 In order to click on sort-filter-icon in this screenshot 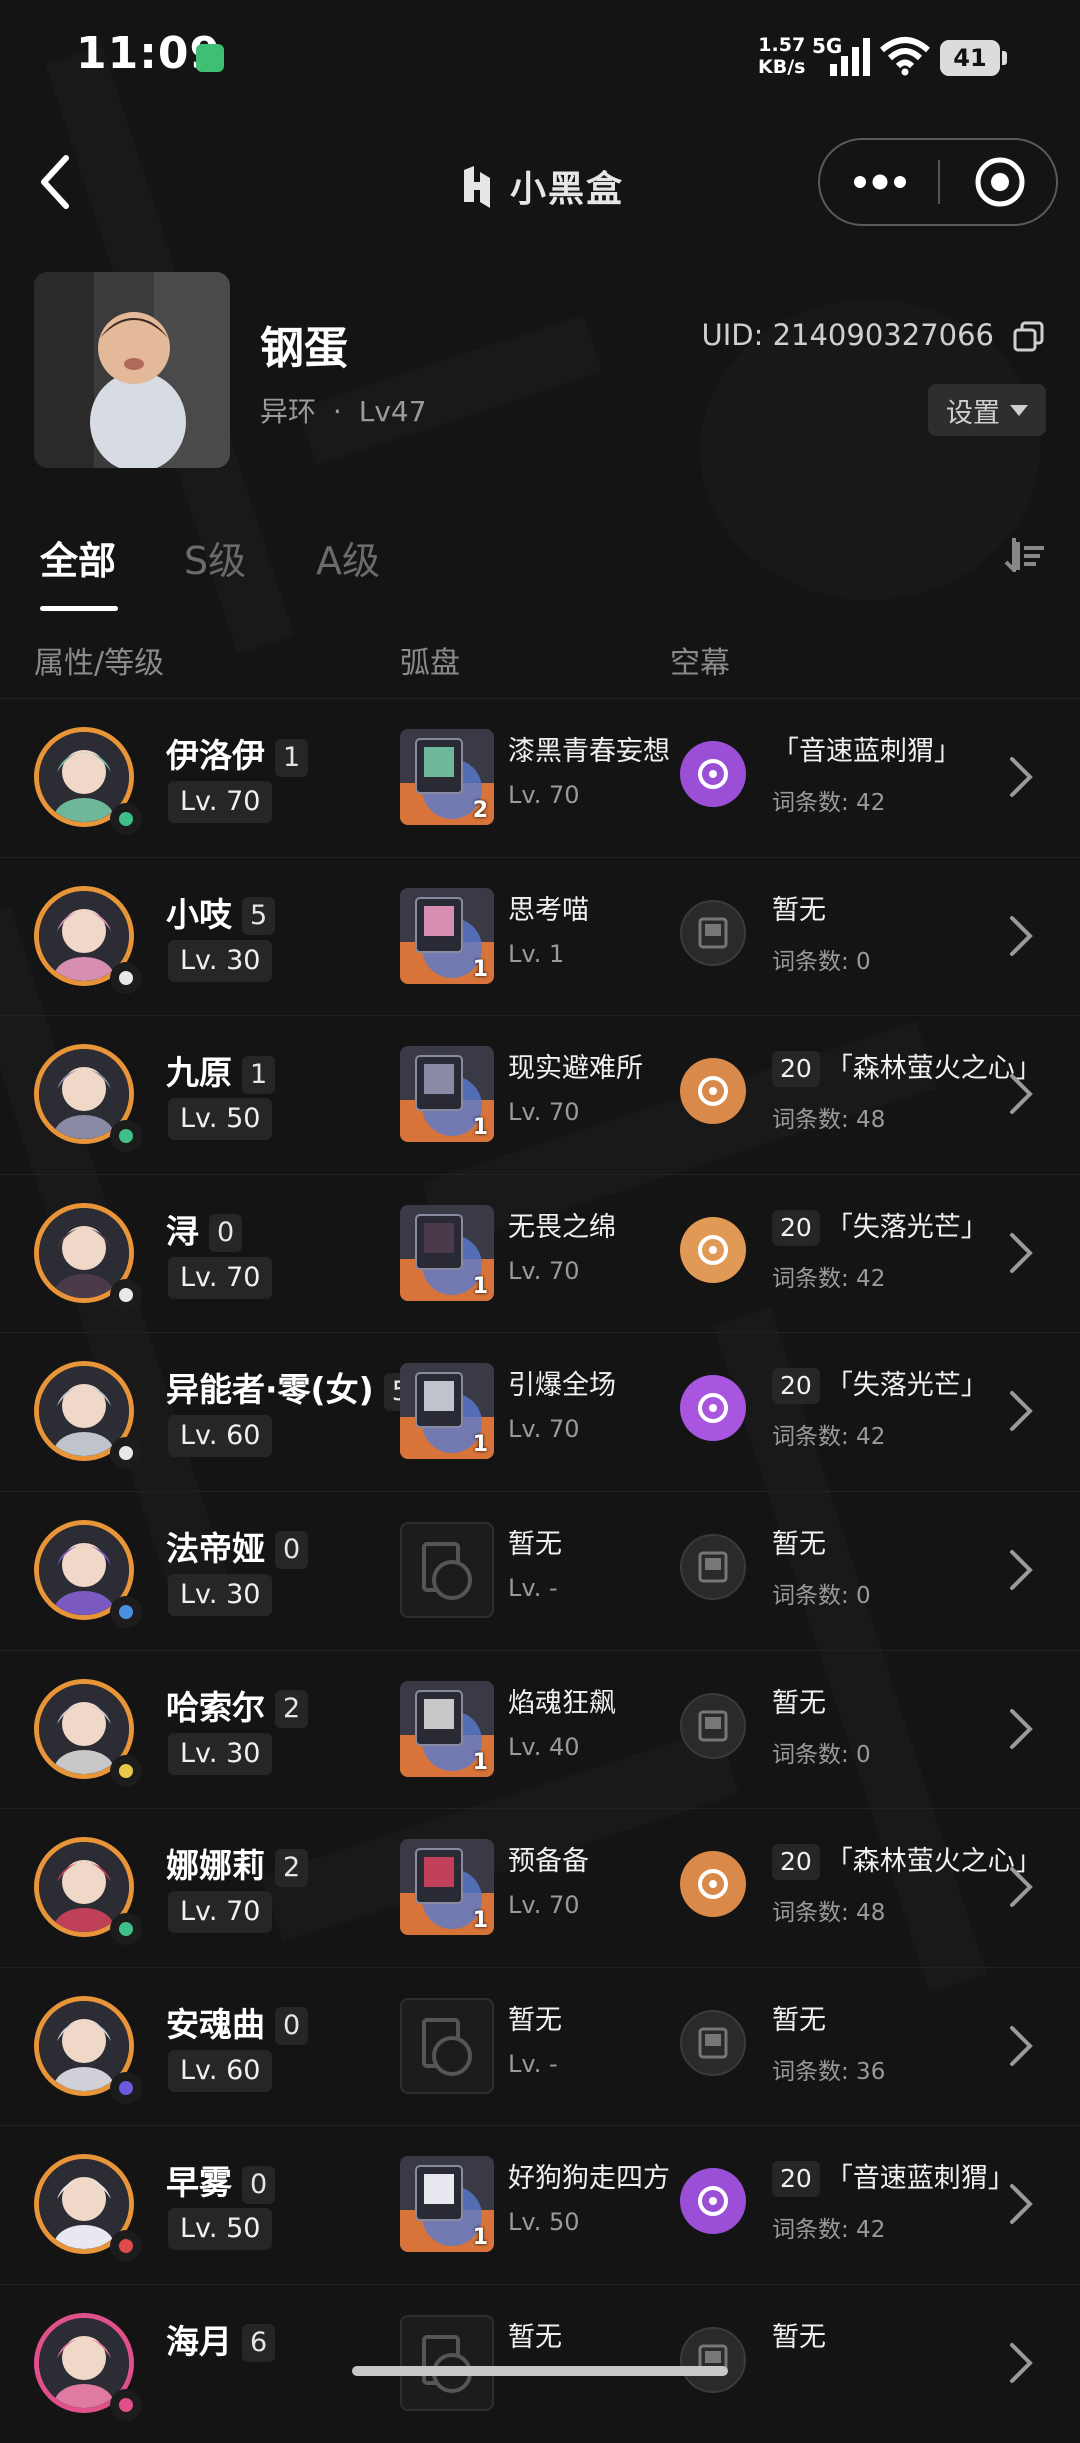, I will do `click(1025, 554)`.